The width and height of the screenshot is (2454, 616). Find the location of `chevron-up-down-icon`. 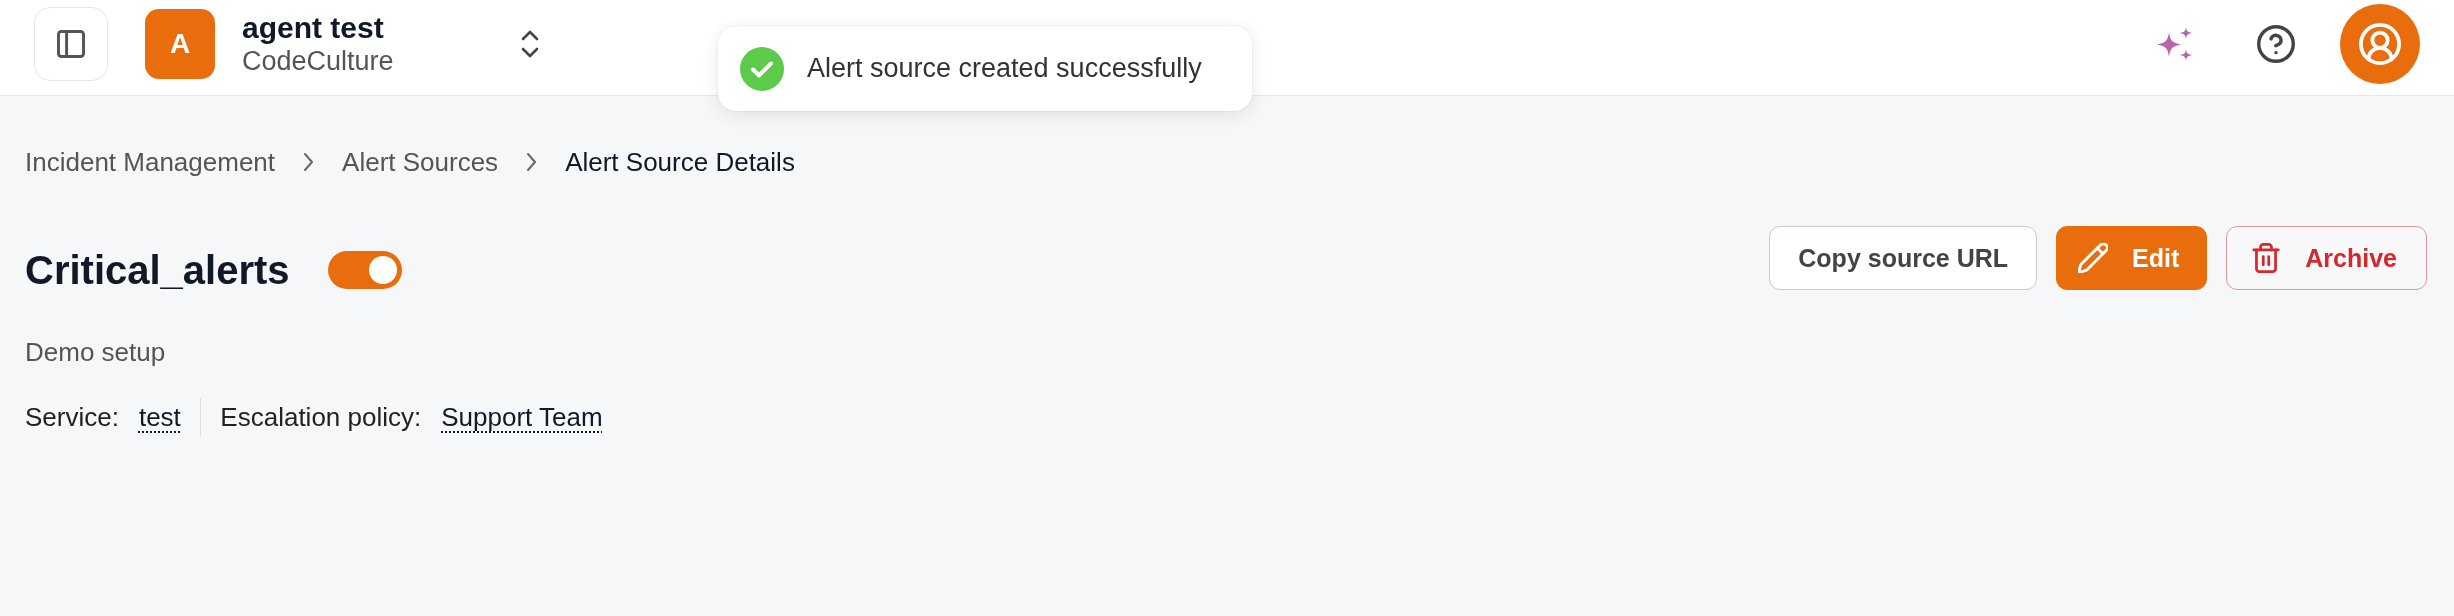

chevron-up-down-icon is located at coordinates (530, 43).